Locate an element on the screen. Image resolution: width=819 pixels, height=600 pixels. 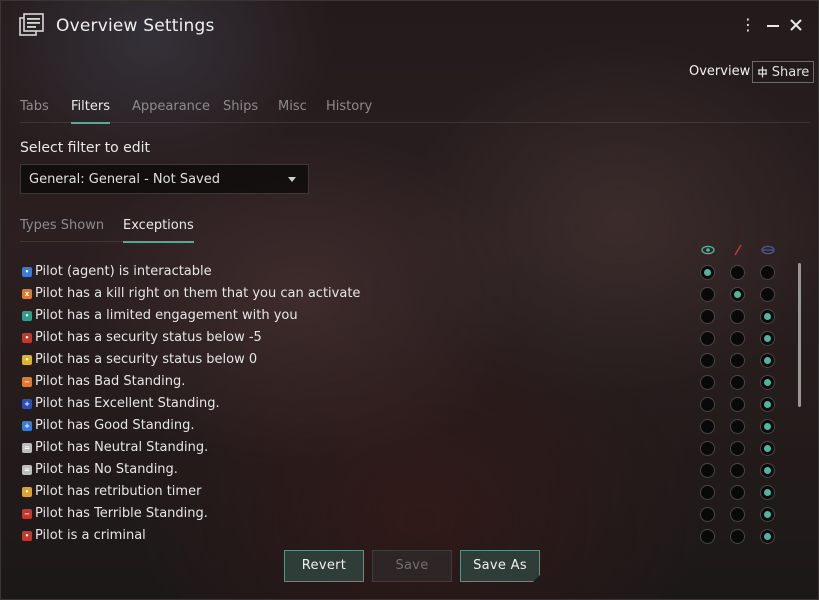
save-as-button: Save As is located at coordinates (500, 566).